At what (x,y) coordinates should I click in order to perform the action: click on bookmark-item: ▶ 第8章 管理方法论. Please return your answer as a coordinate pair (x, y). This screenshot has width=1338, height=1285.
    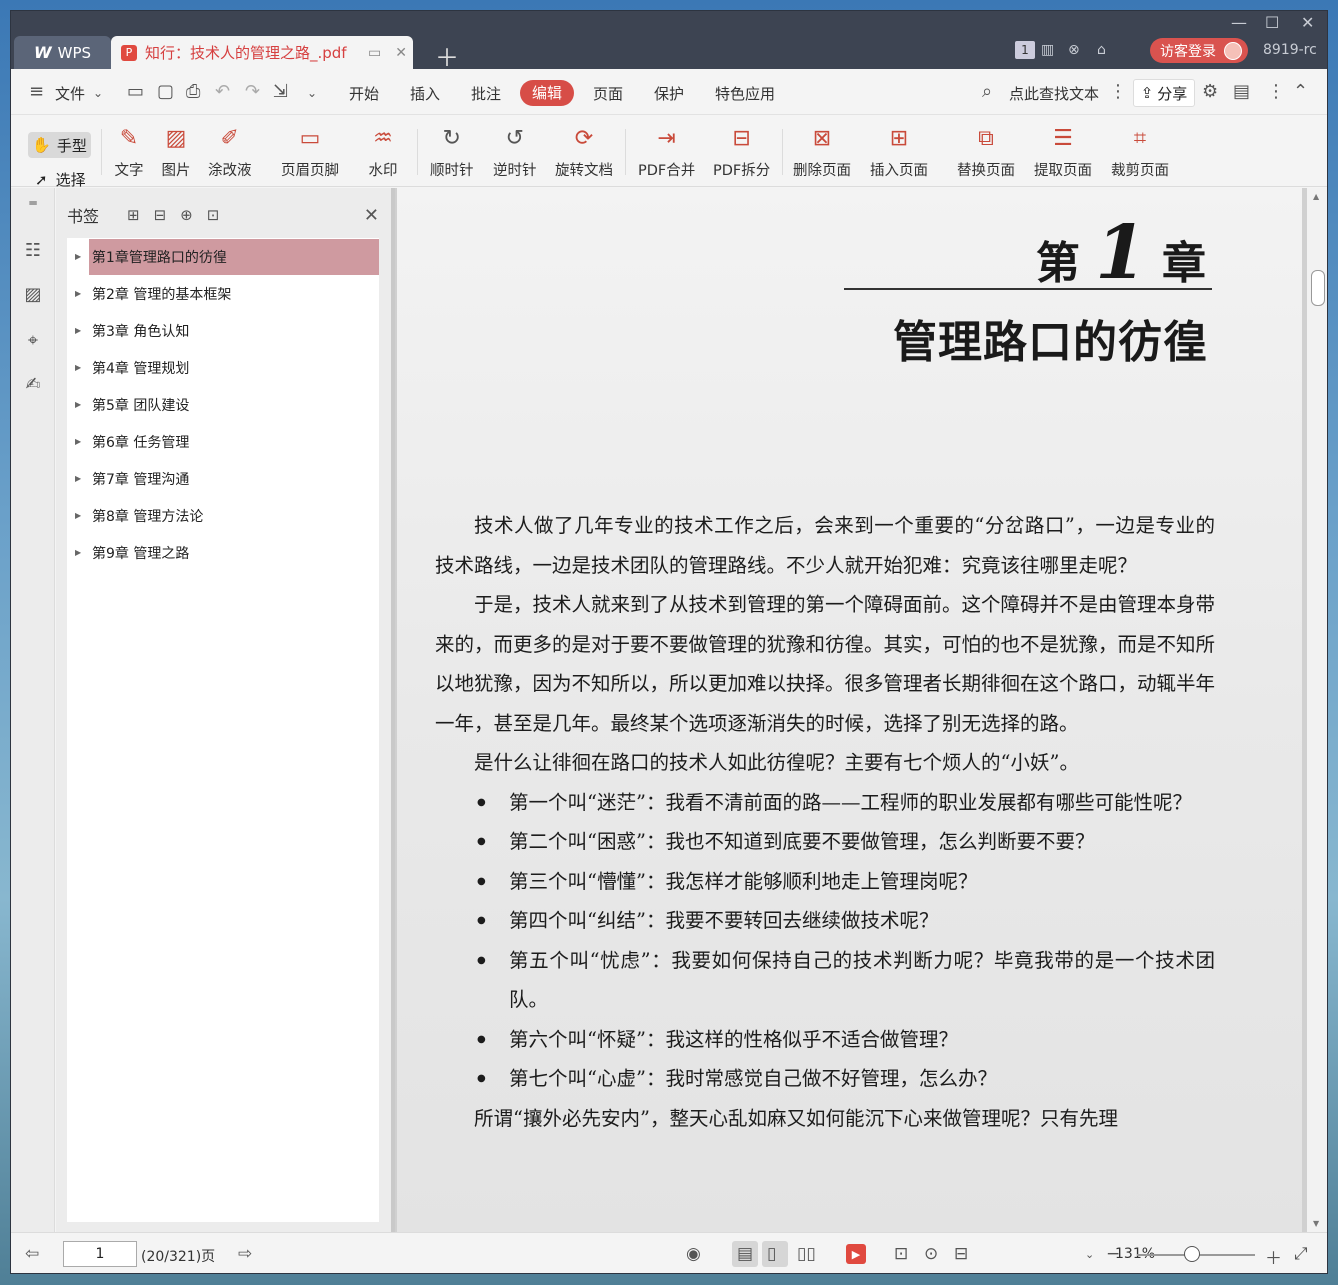
    Looking at the image, I should click on (223, 515).